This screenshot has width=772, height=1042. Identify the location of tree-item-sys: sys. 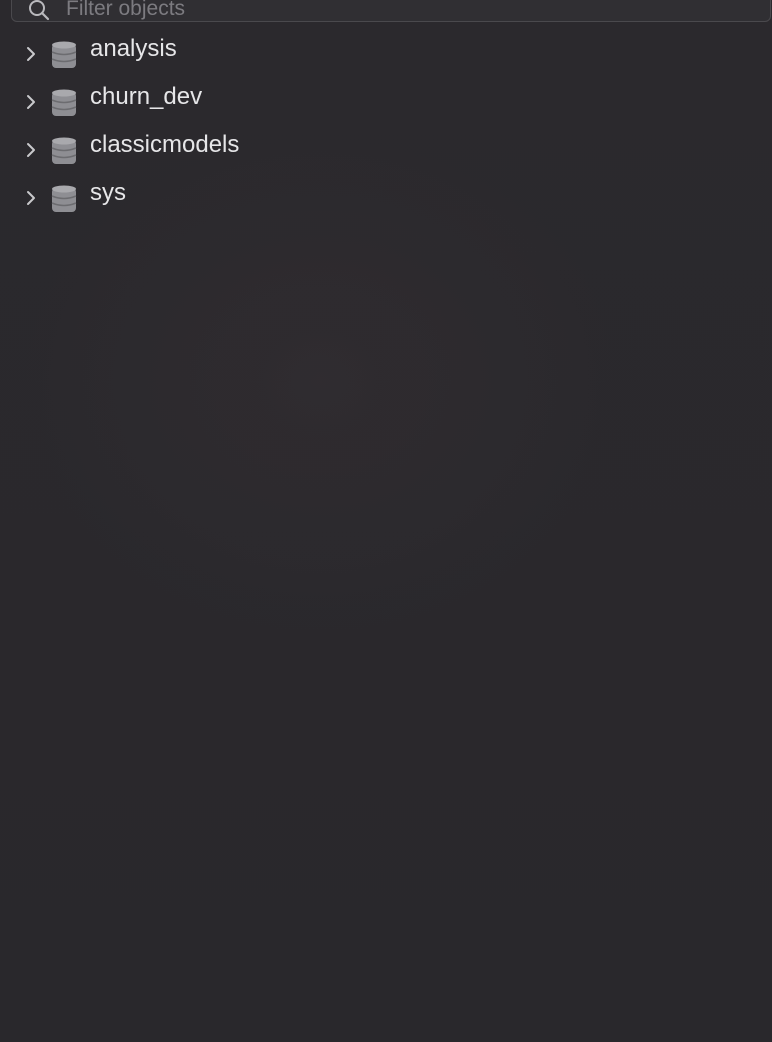
(386, 198).